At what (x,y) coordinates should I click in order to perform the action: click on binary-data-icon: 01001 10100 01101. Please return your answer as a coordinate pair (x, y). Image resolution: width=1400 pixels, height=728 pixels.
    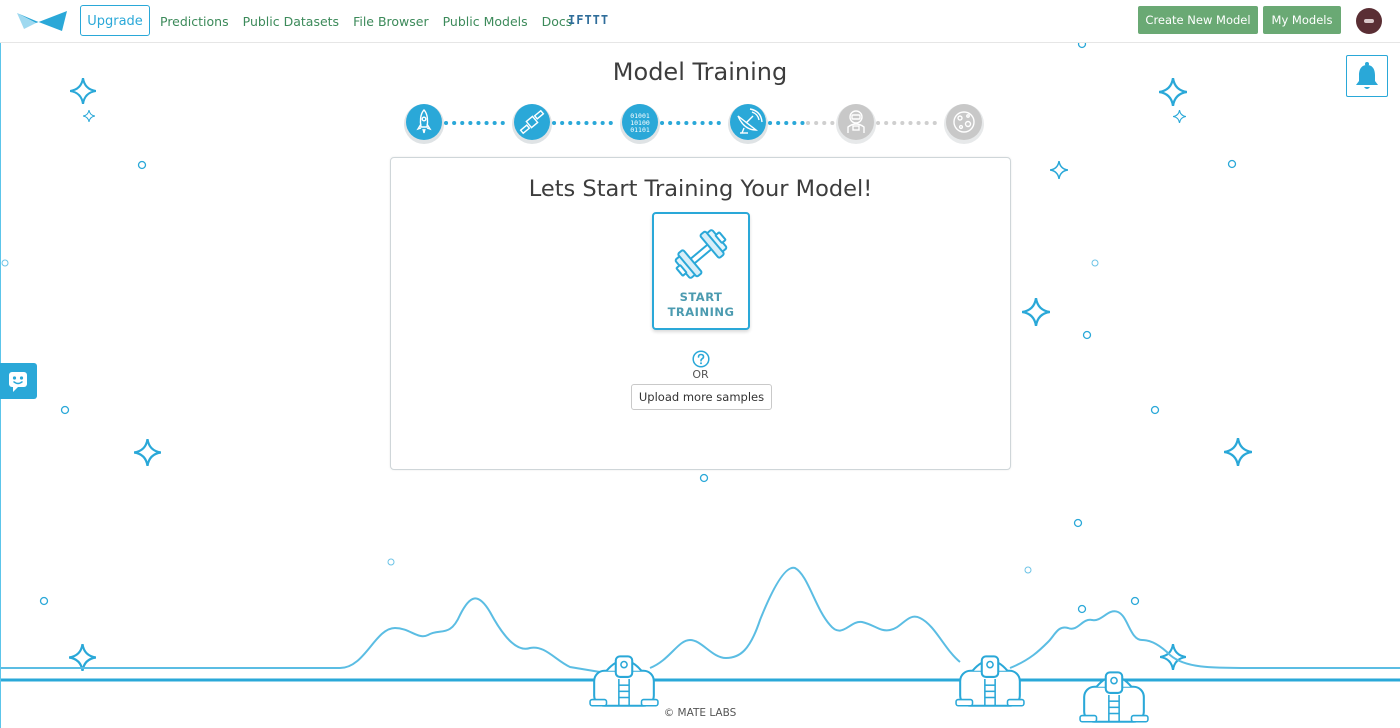
    Looking at the image, I should click on (640, 123).